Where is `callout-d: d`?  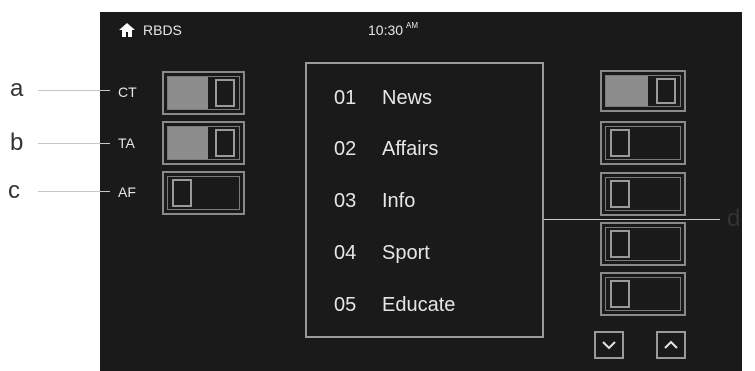
callout-d: d is located at coordinates (734, 218).